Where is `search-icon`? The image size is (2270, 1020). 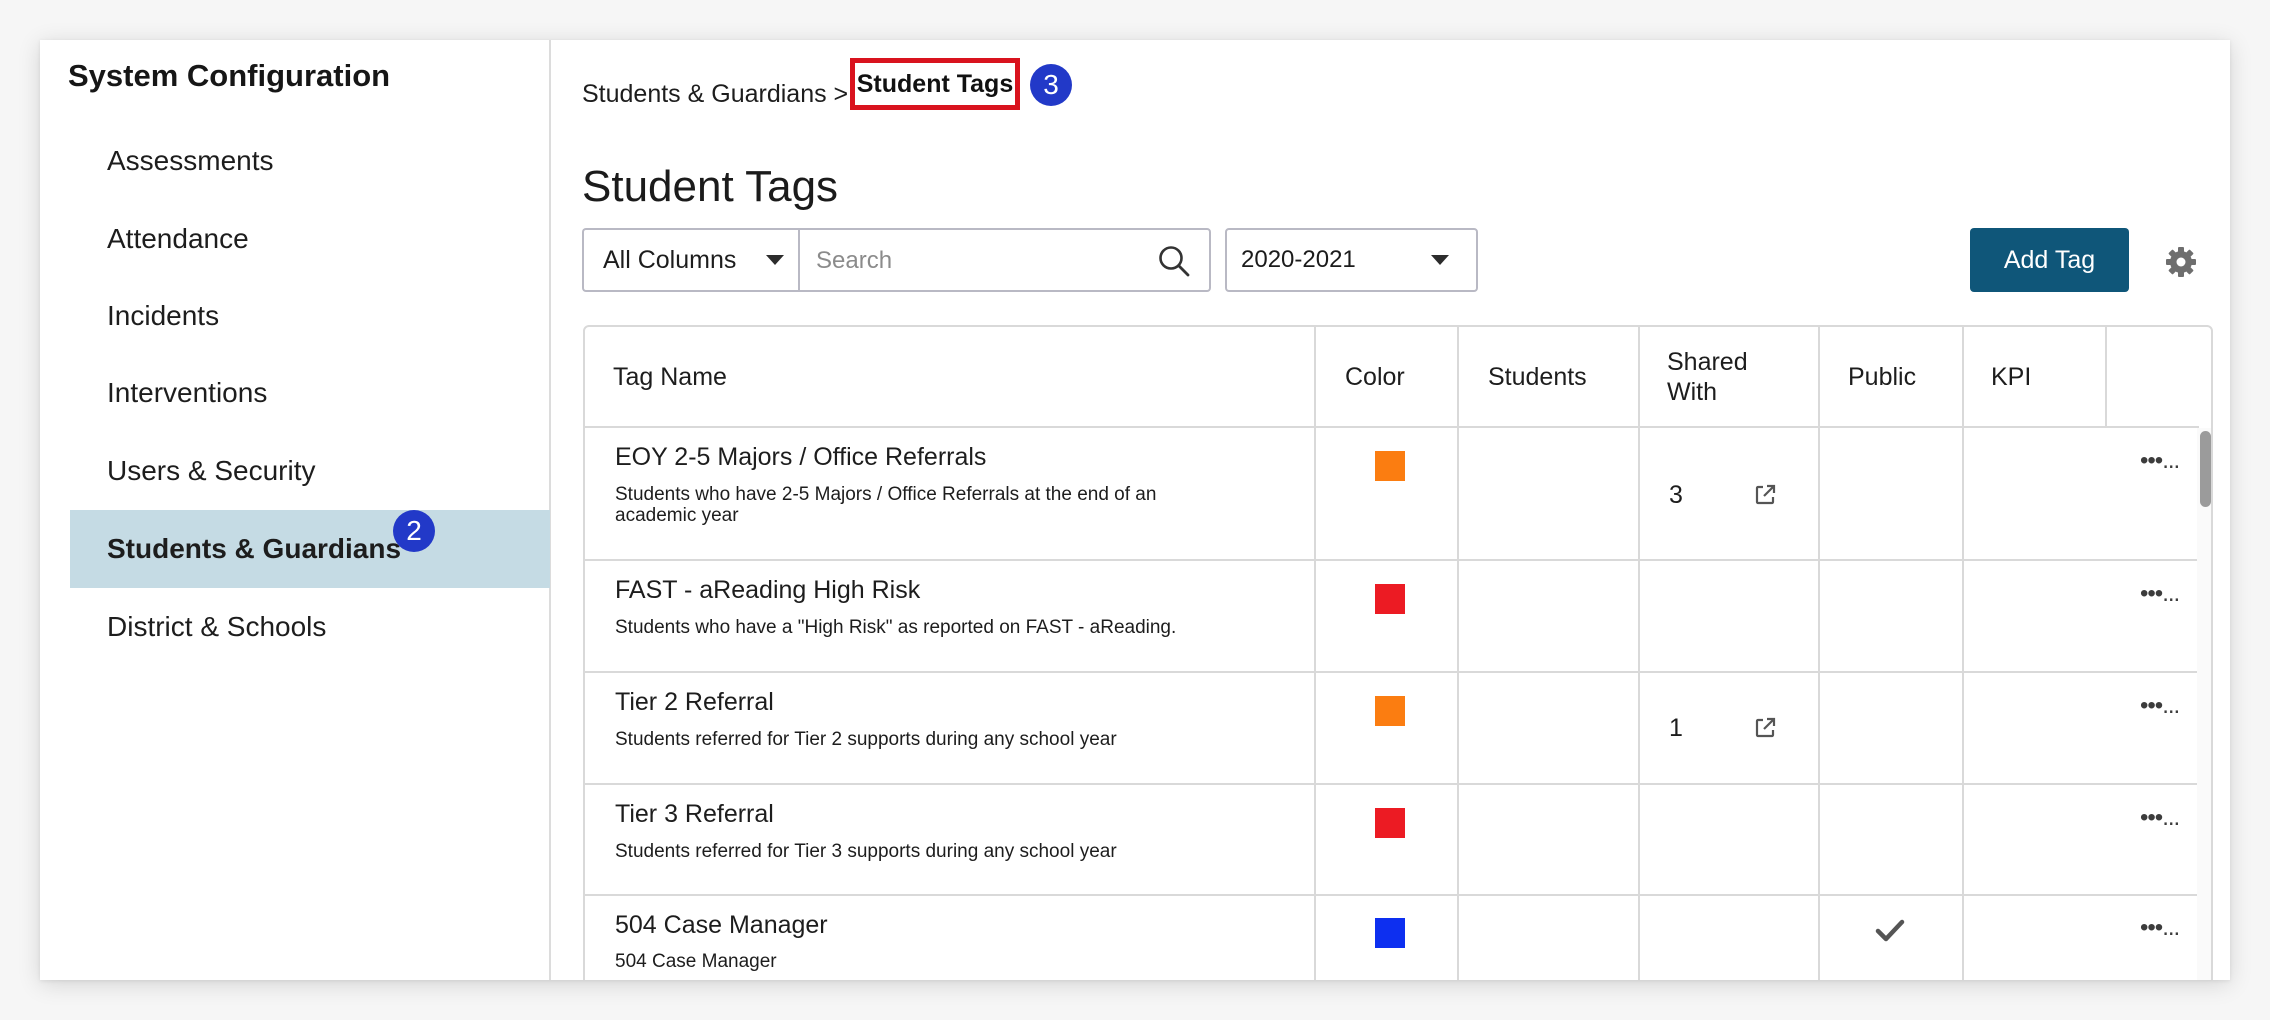 search-icon is located at coordinates (1174, 261).